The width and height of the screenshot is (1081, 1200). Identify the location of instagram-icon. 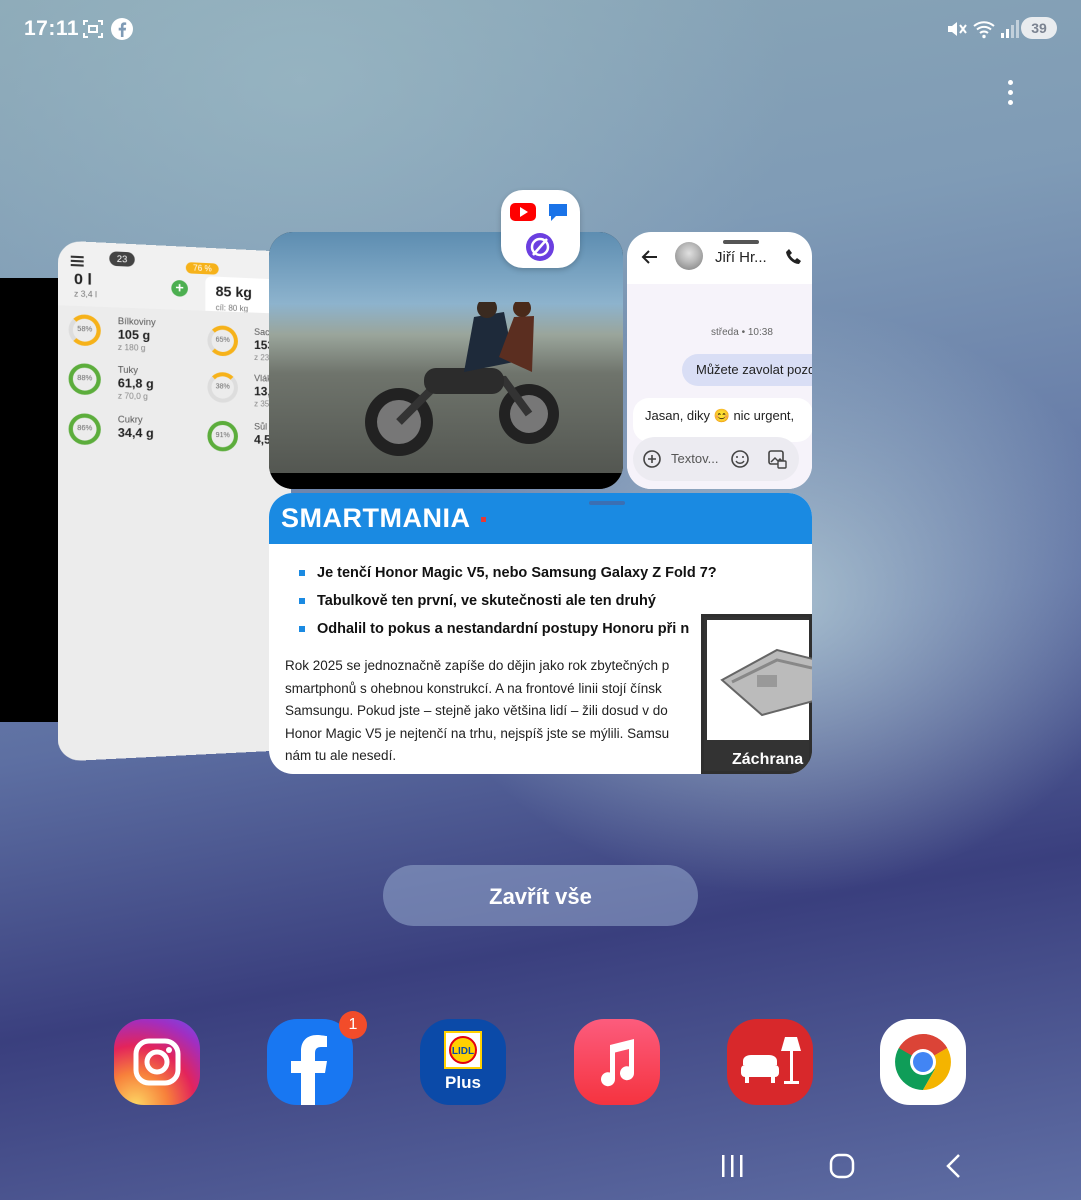
(157, 1062).